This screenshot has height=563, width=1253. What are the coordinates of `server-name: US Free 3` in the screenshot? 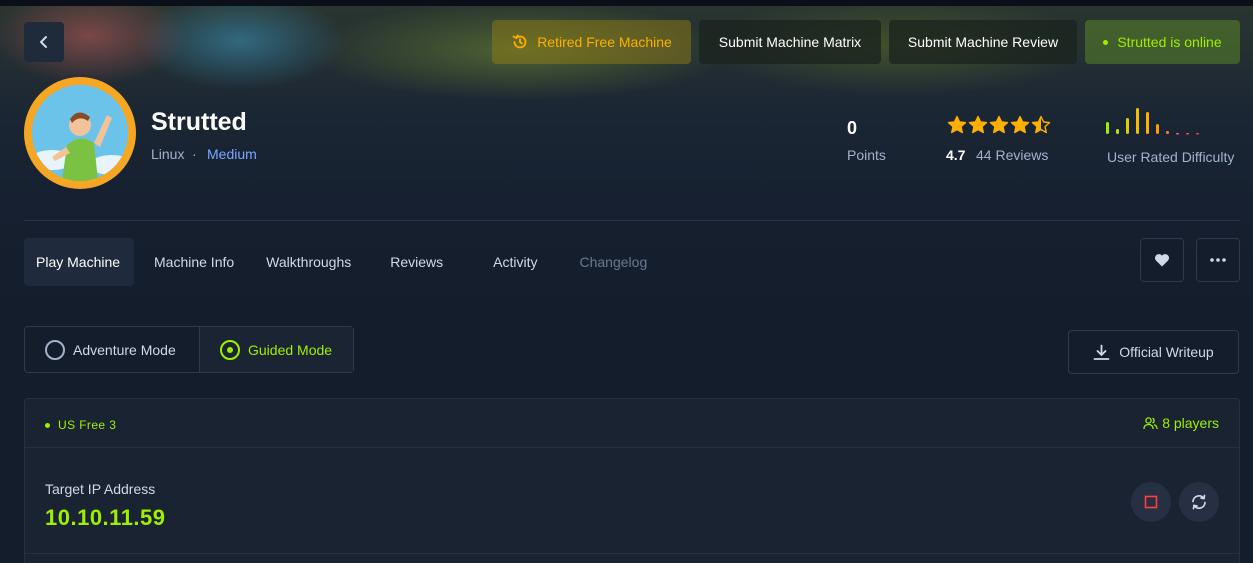 It's located at (80, 425).